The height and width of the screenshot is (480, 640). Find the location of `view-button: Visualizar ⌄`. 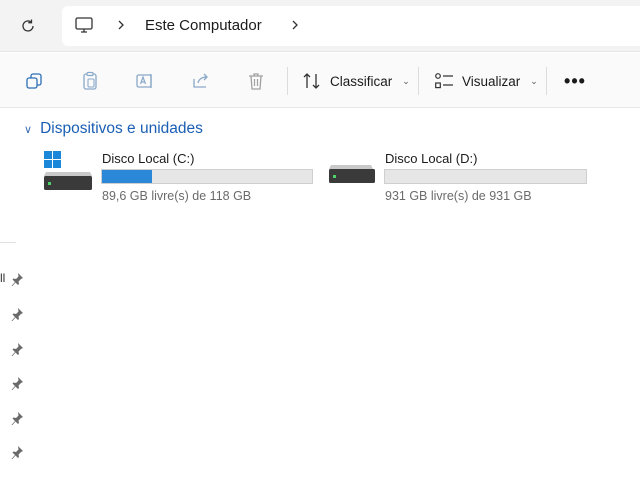

view-button: Visualizar ⌄ is located at coordinates (486, 81).